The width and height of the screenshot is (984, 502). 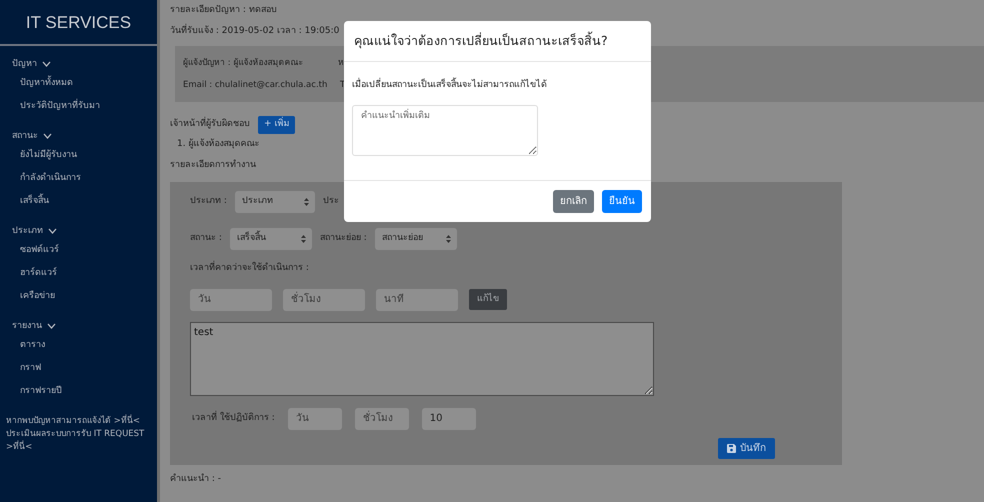 I want to click on reporter-email: Email : chulalinet@car.chula.ac.th, so click(x=255, y=85).